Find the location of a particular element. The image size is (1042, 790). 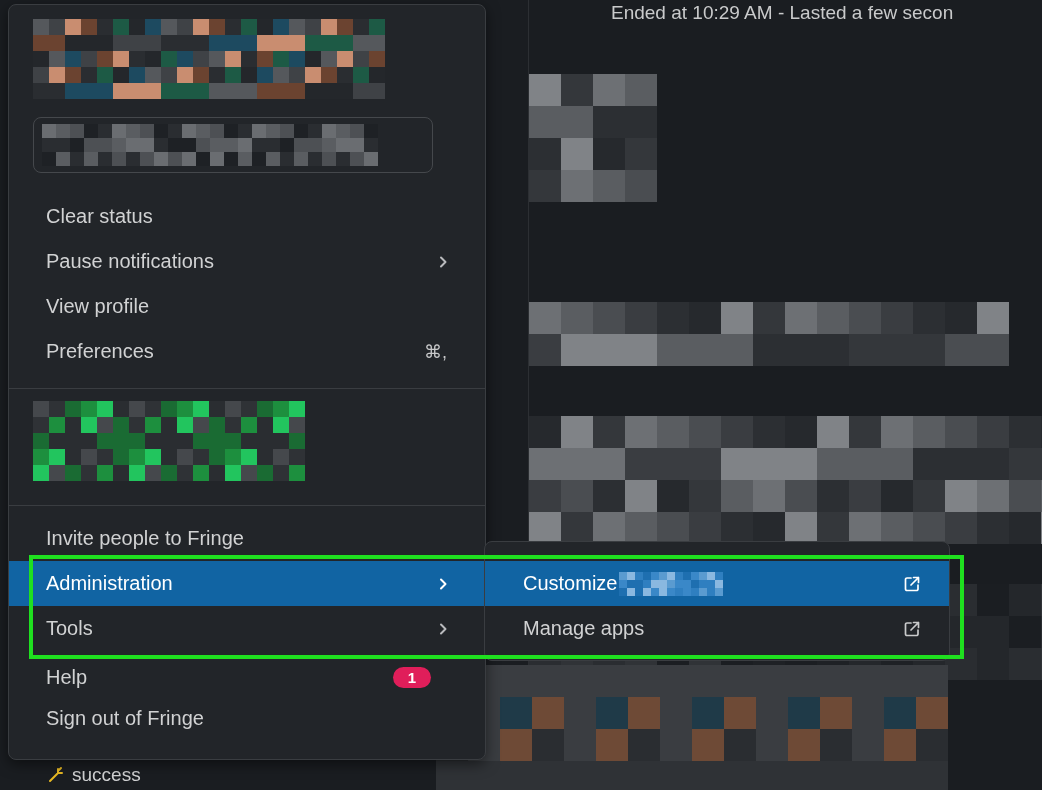

menu-item: Pause notifications is located at coordinates (247, 261).